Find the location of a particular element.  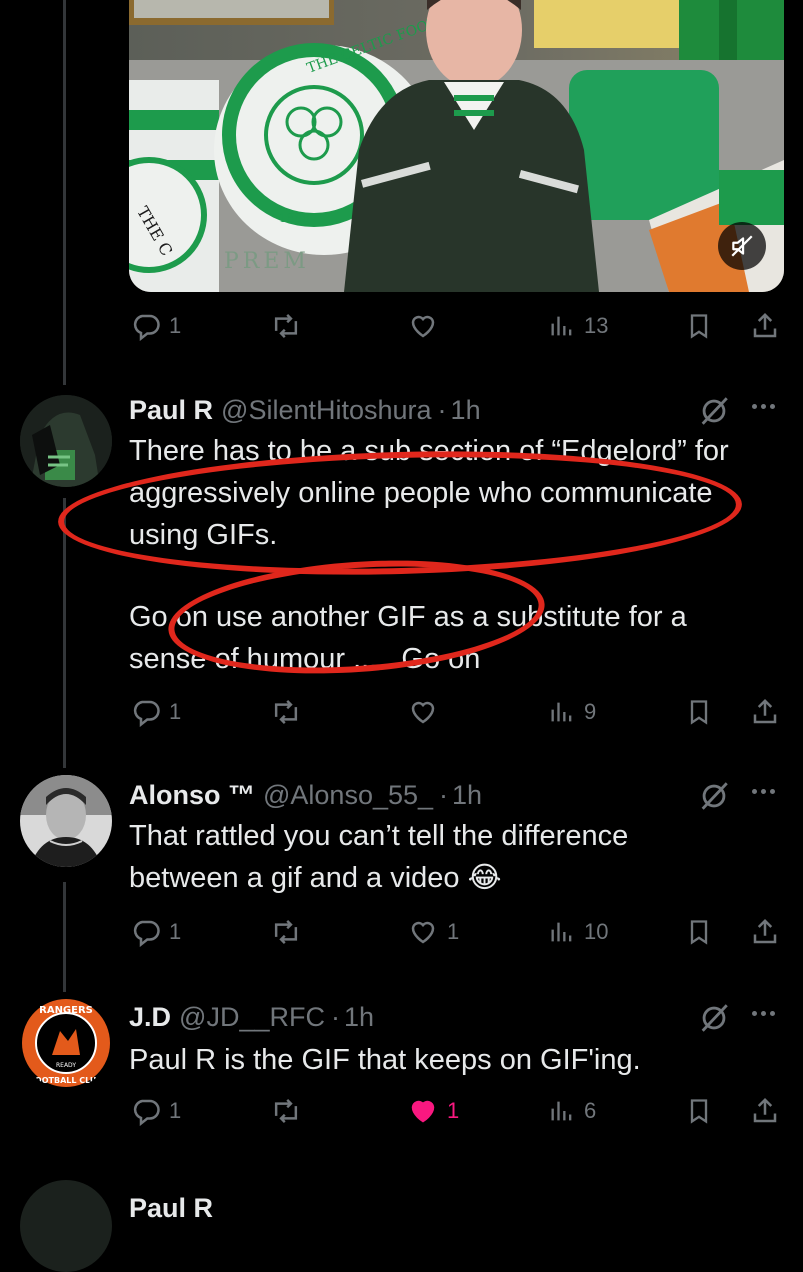

tweet-actions: 1 1 10 is located at coordinates (456, 932).